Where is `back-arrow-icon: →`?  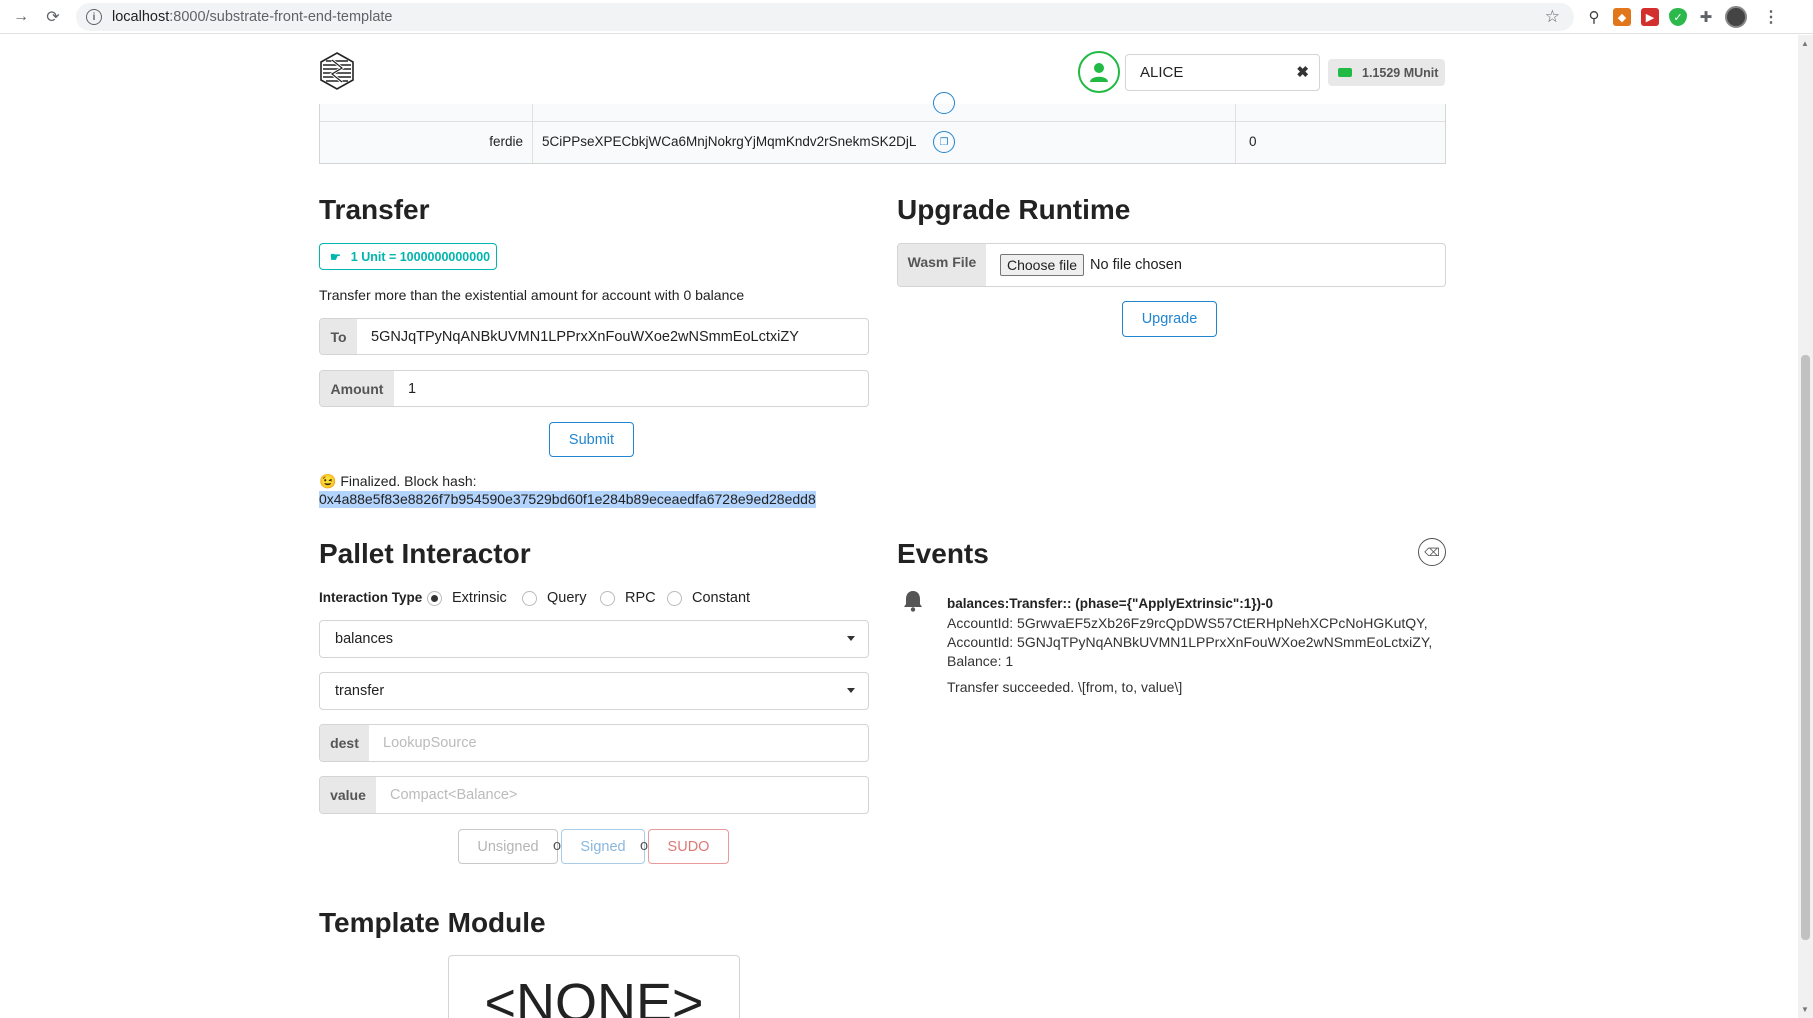 back-arrow-icon: → is located at coordinates (21, 17).